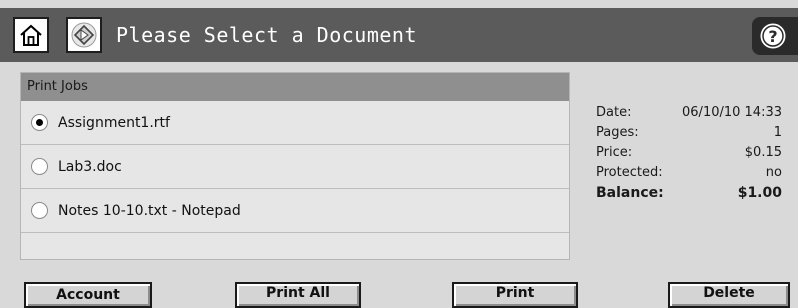 The height and width of the screenshot is (308, 798). Describe the element at coordinates (90, 166) in the screenshot. I see `job-label: Lab3.doc` at that location.